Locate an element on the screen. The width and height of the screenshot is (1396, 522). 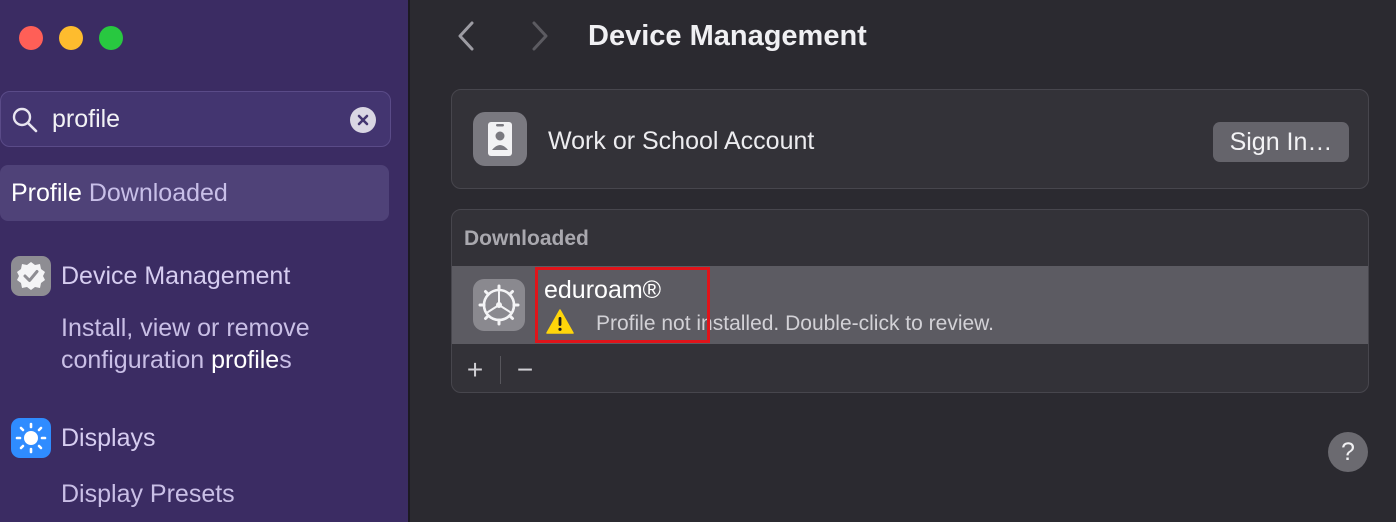
forward-chevron-icon is located at coordinates (539, 36).